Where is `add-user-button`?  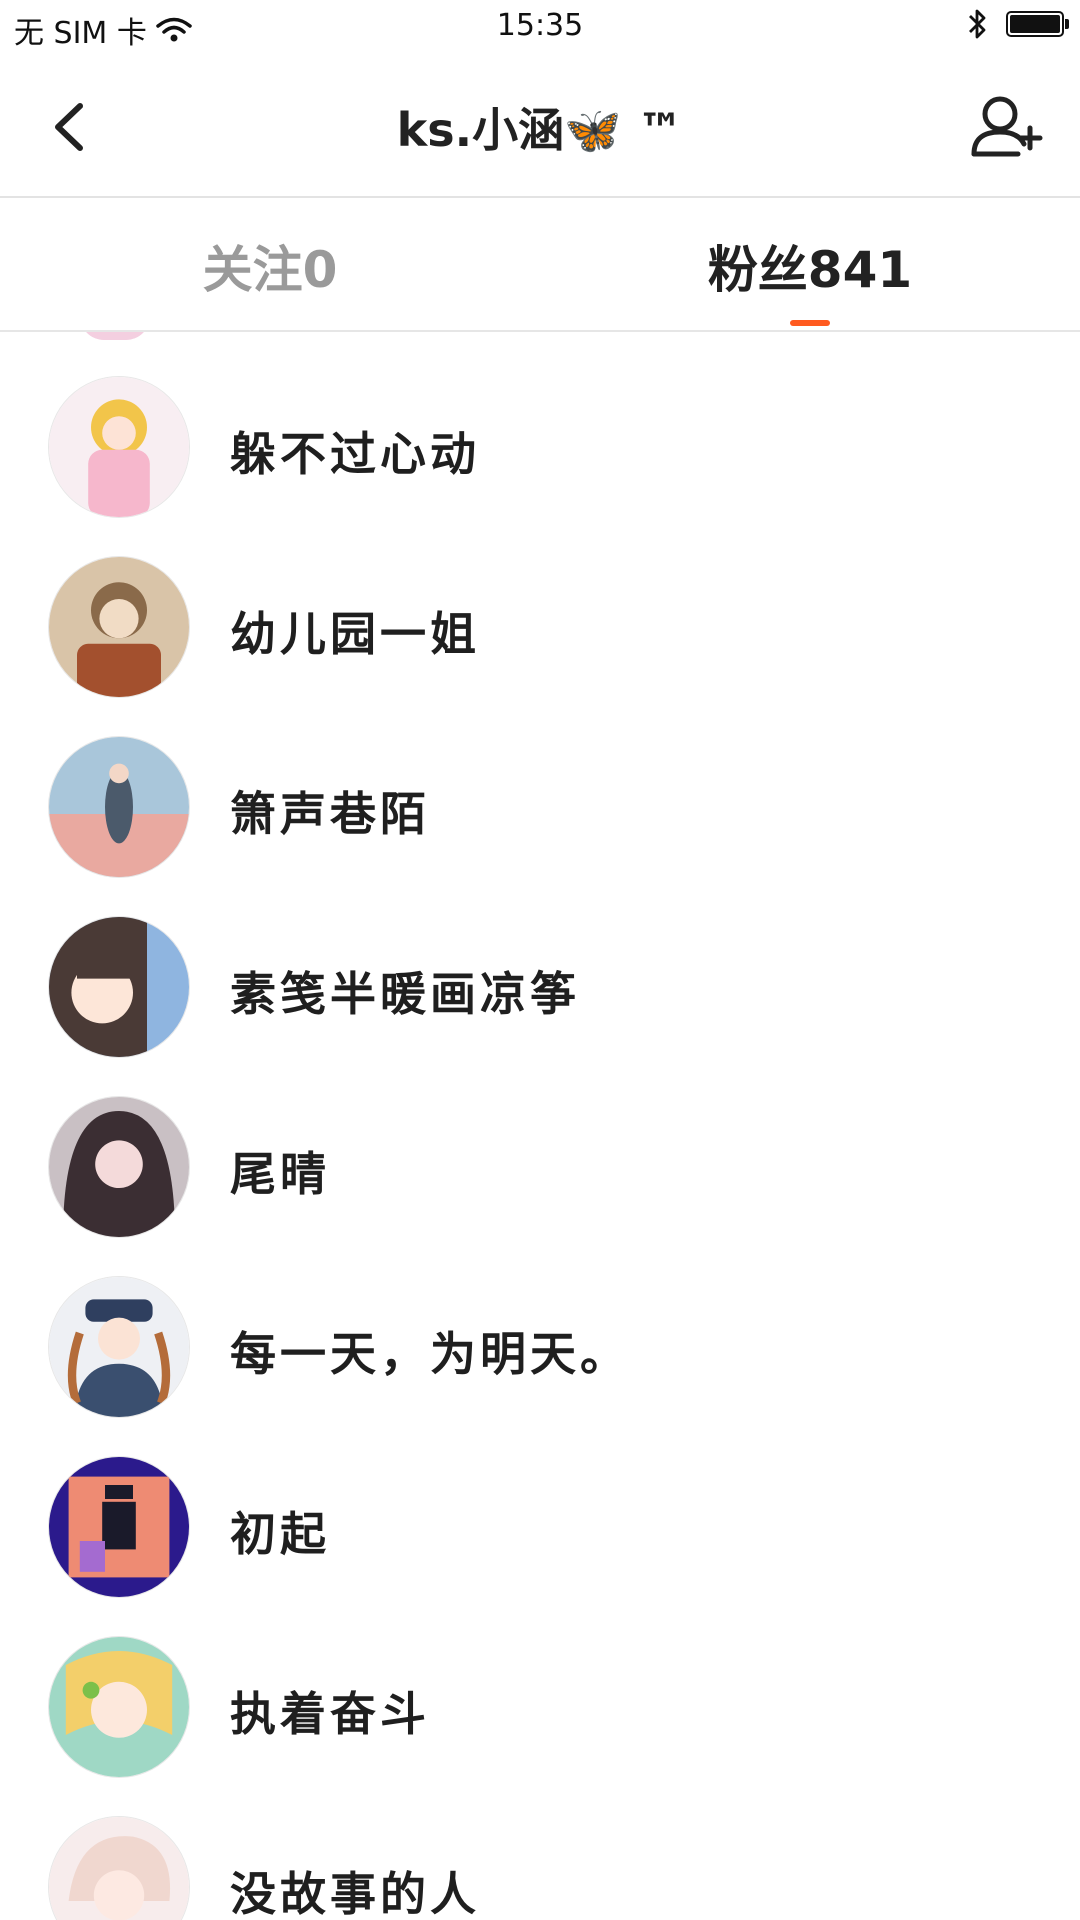 add-user-button is located at coordinates (1006, 127).